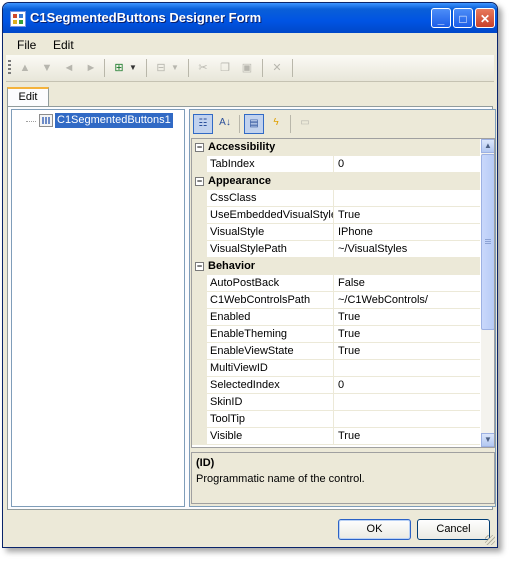  I want to click on move-right-icon: ►, so click(91, 68).